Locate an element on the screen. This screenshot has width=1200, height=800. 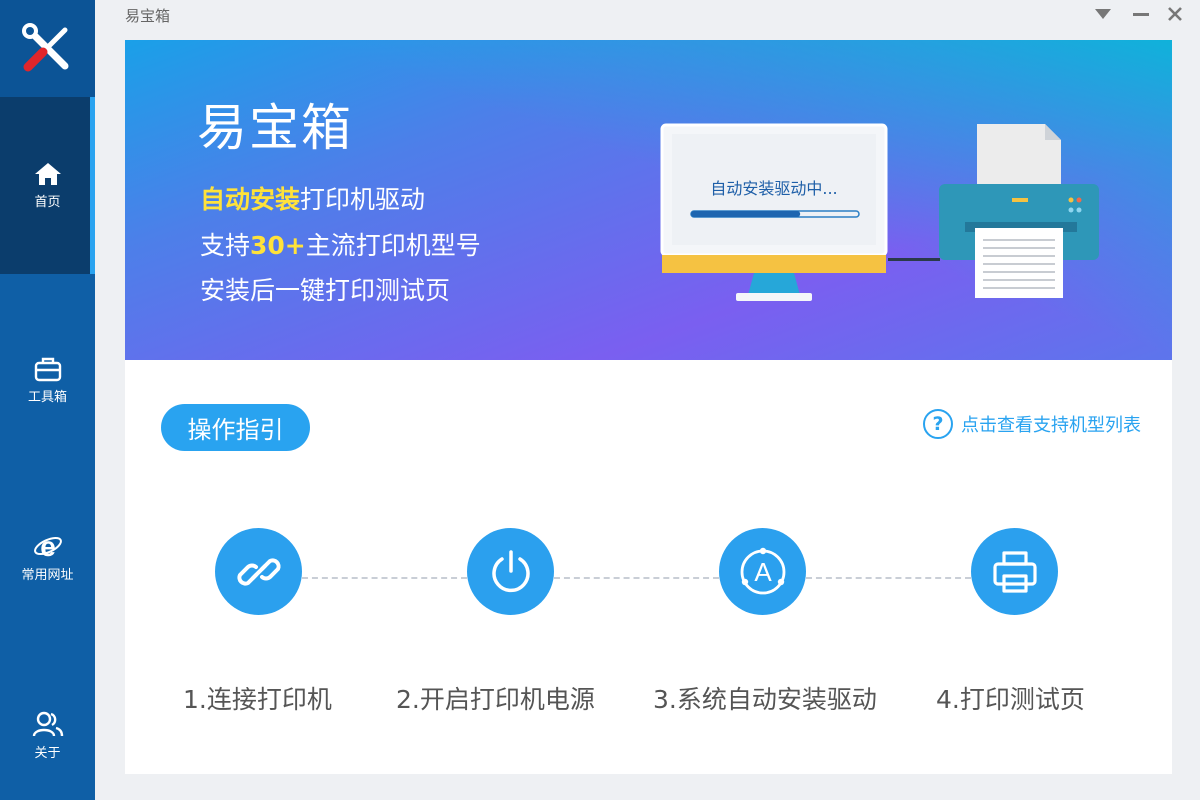
supported-models-link-text: 点击查看支持机型列表 is located at coordinates (1051, 425).